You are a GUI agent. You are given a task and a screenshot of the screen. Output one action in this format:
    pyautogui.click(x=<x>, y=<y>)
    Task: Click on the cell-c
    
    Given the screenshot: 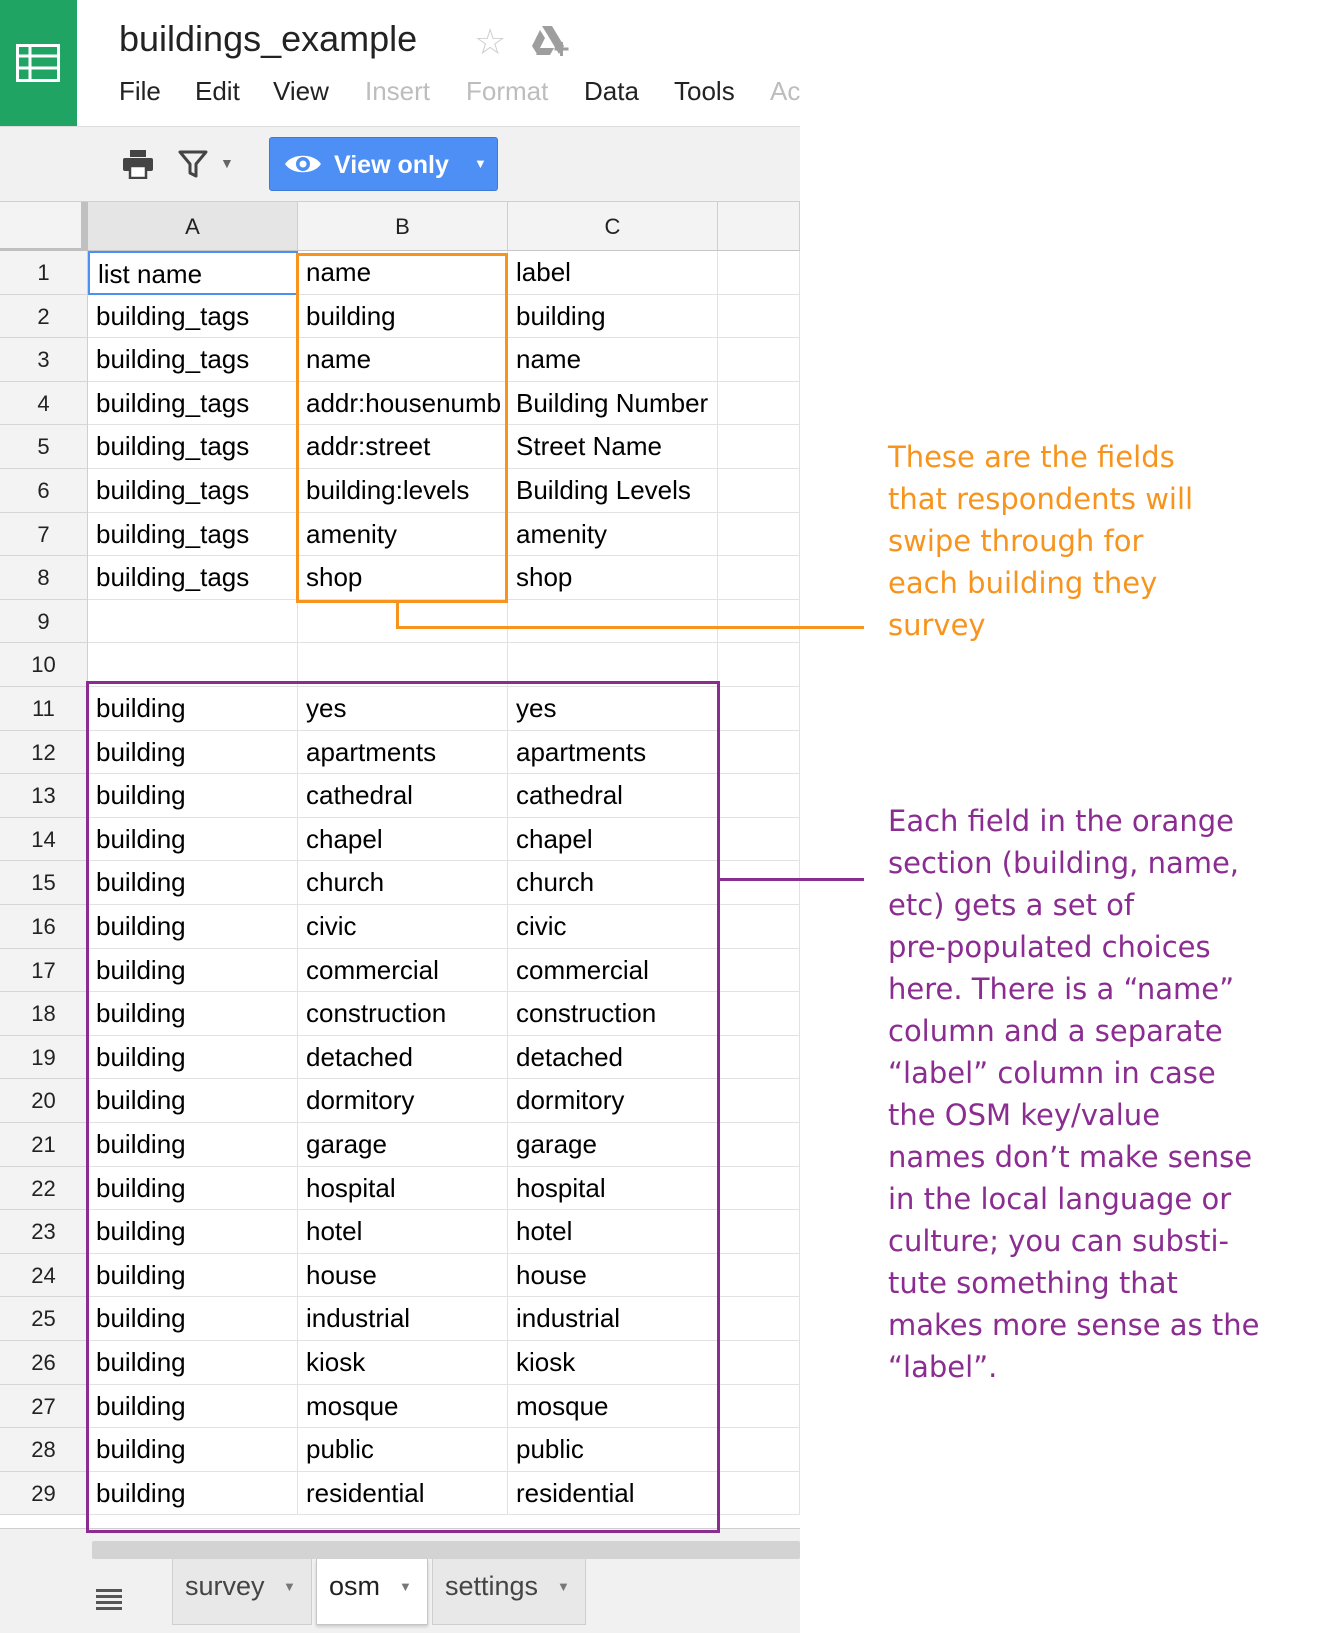 What is the action you would take?
    pyautogui.click(x=613, y=621)
    